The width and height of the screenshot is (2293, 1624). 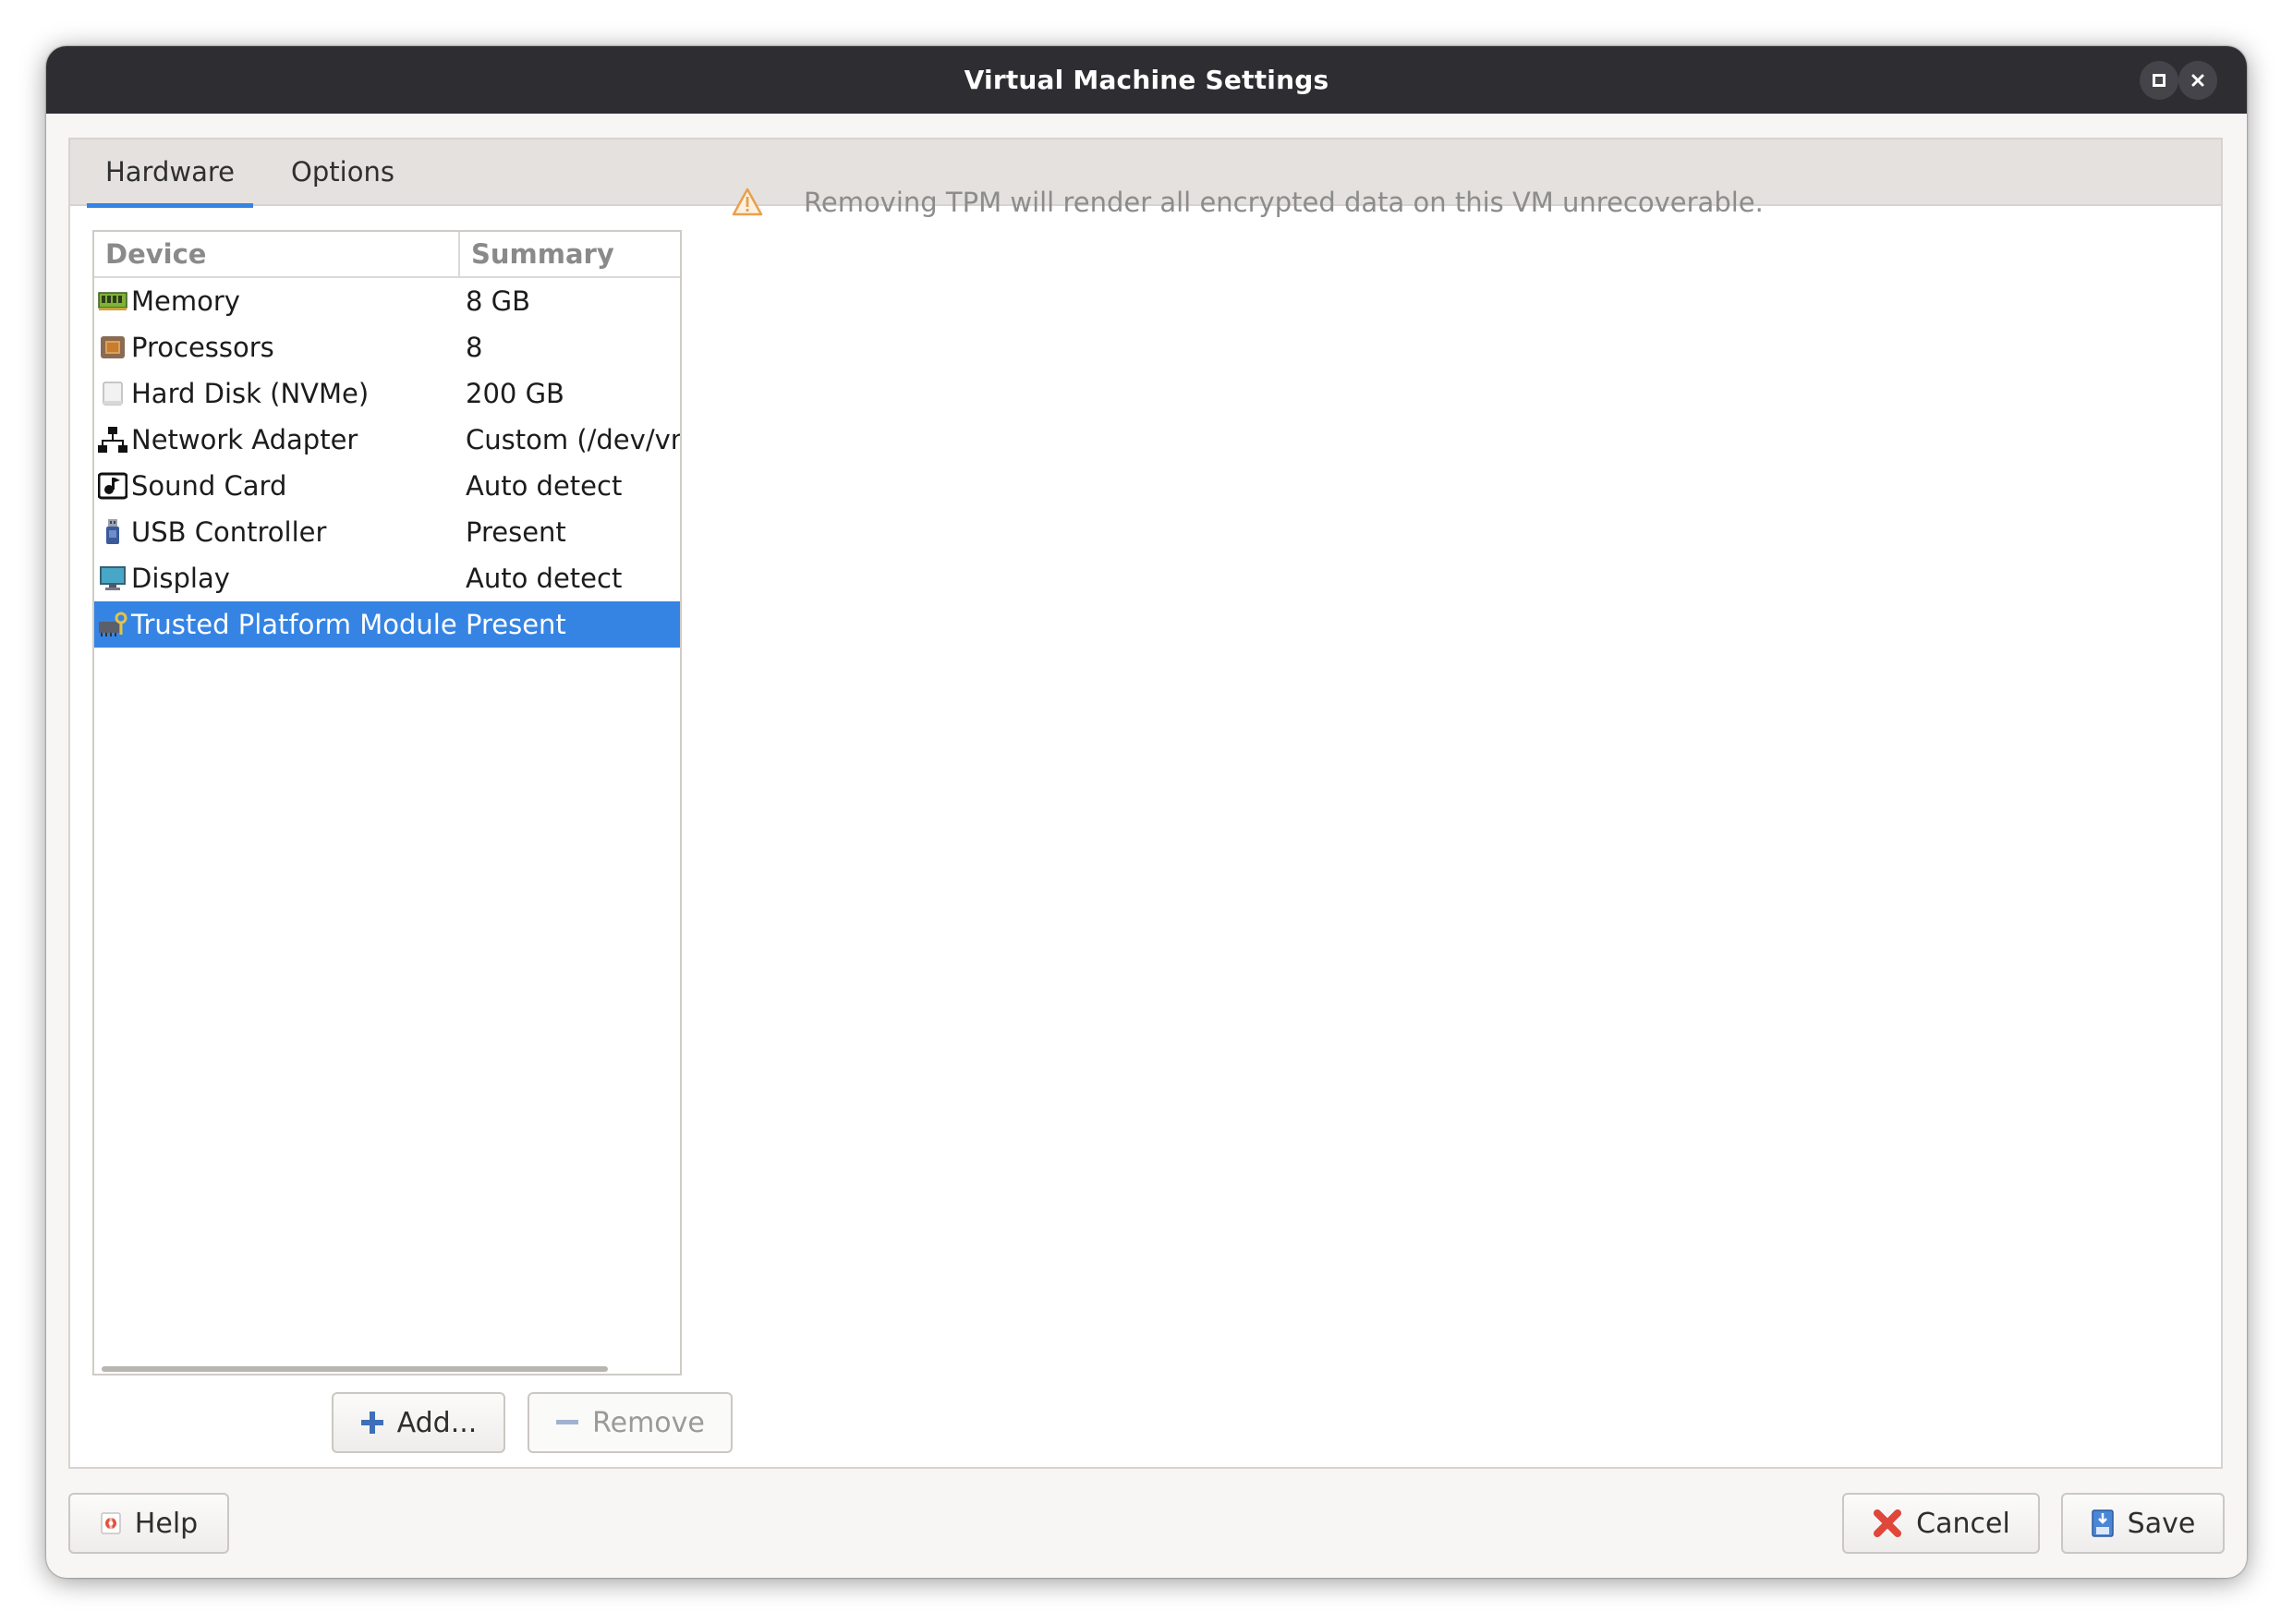 What do you see at coordinates (387, 532) in the screenshot?
I see `device-row-usb-controller: USB Controller Present` at bounding box center [387, 532].